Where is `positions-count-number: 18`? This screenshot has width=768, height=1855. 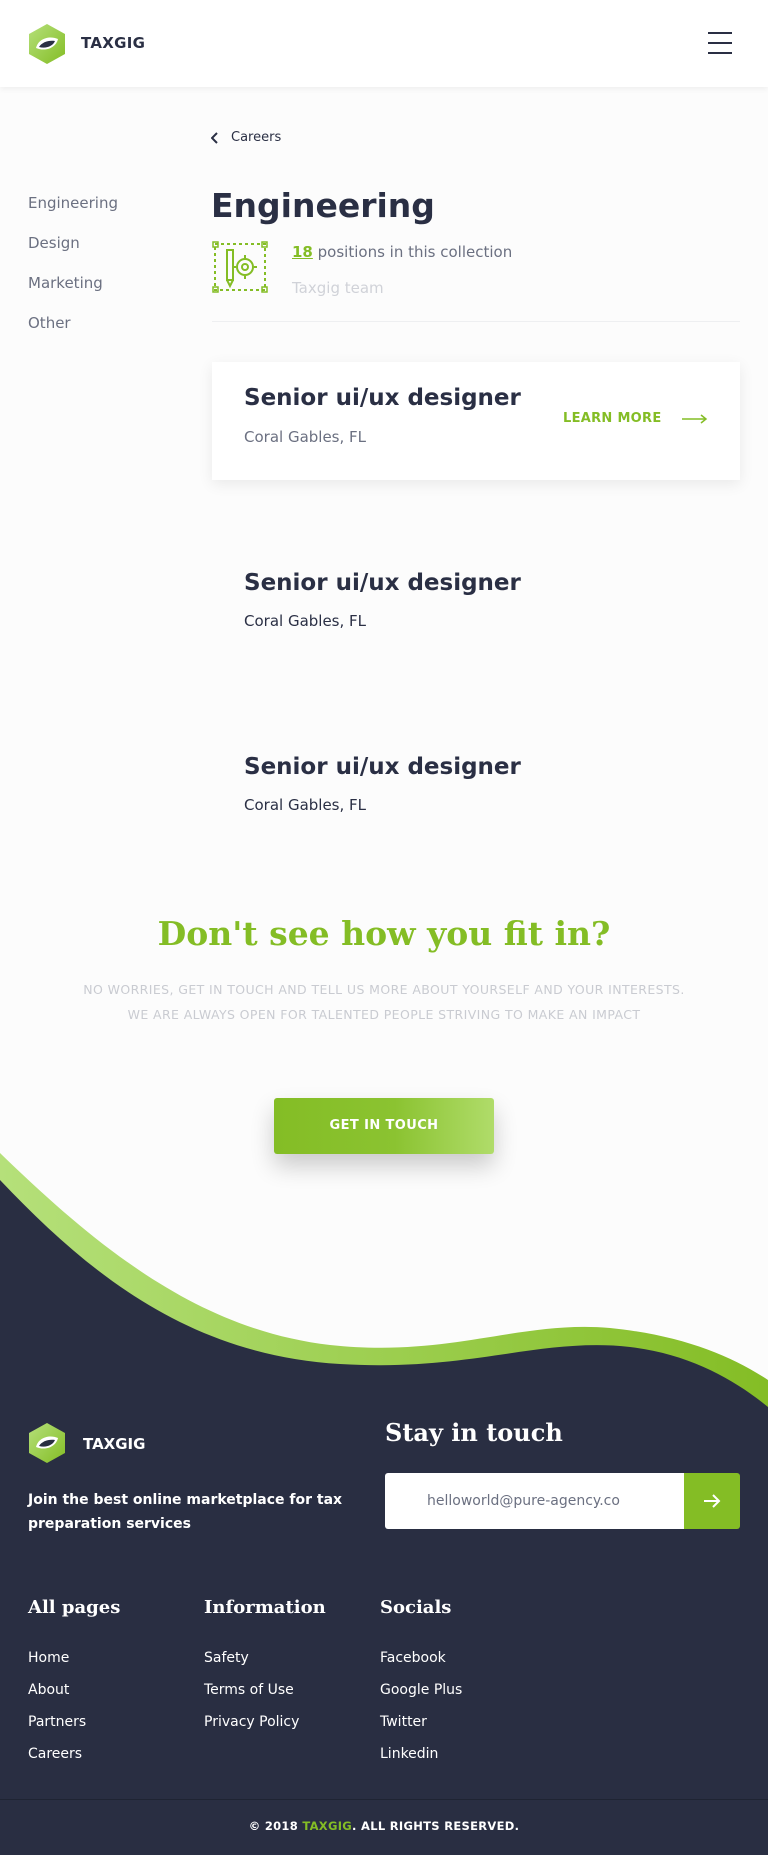
positions-count-number: 18 is located at coordinates (302, 252).